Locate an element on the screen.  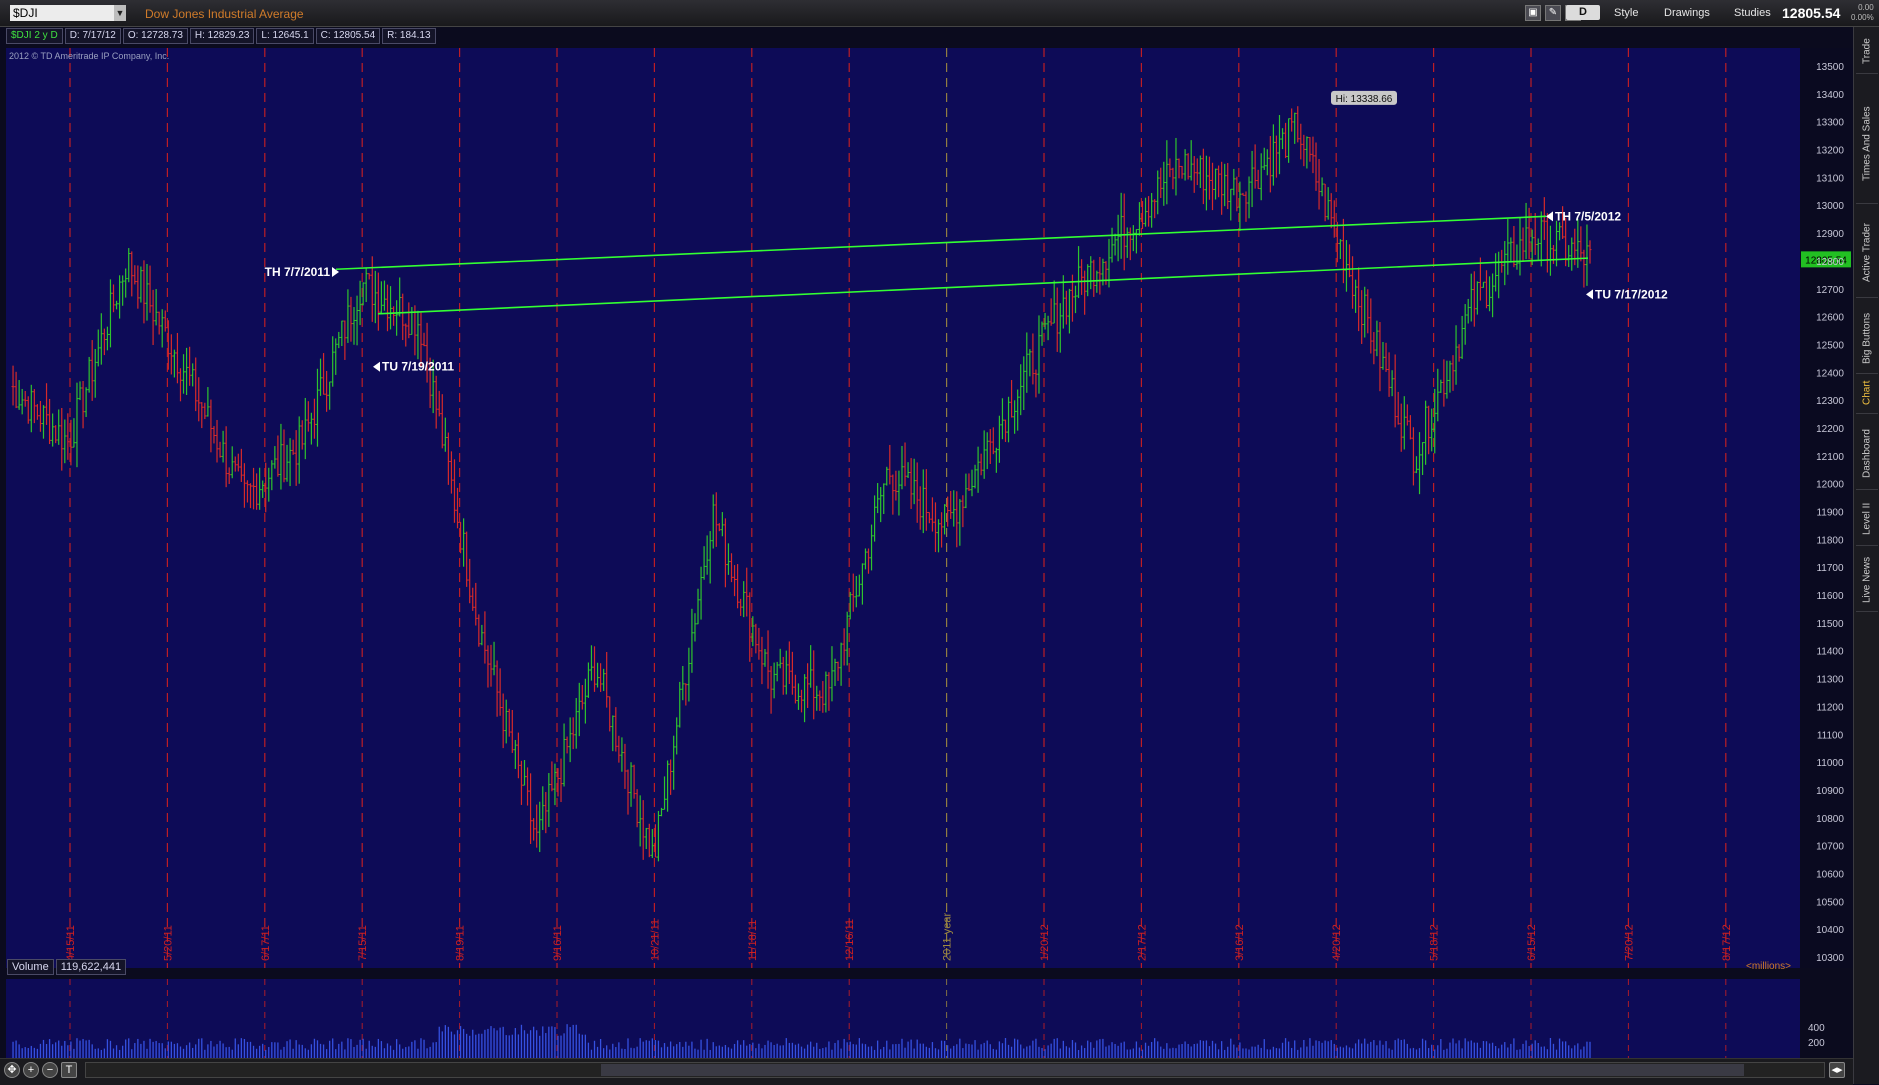
date-label: 5/18/12 is located at coordinates (1435, 942).